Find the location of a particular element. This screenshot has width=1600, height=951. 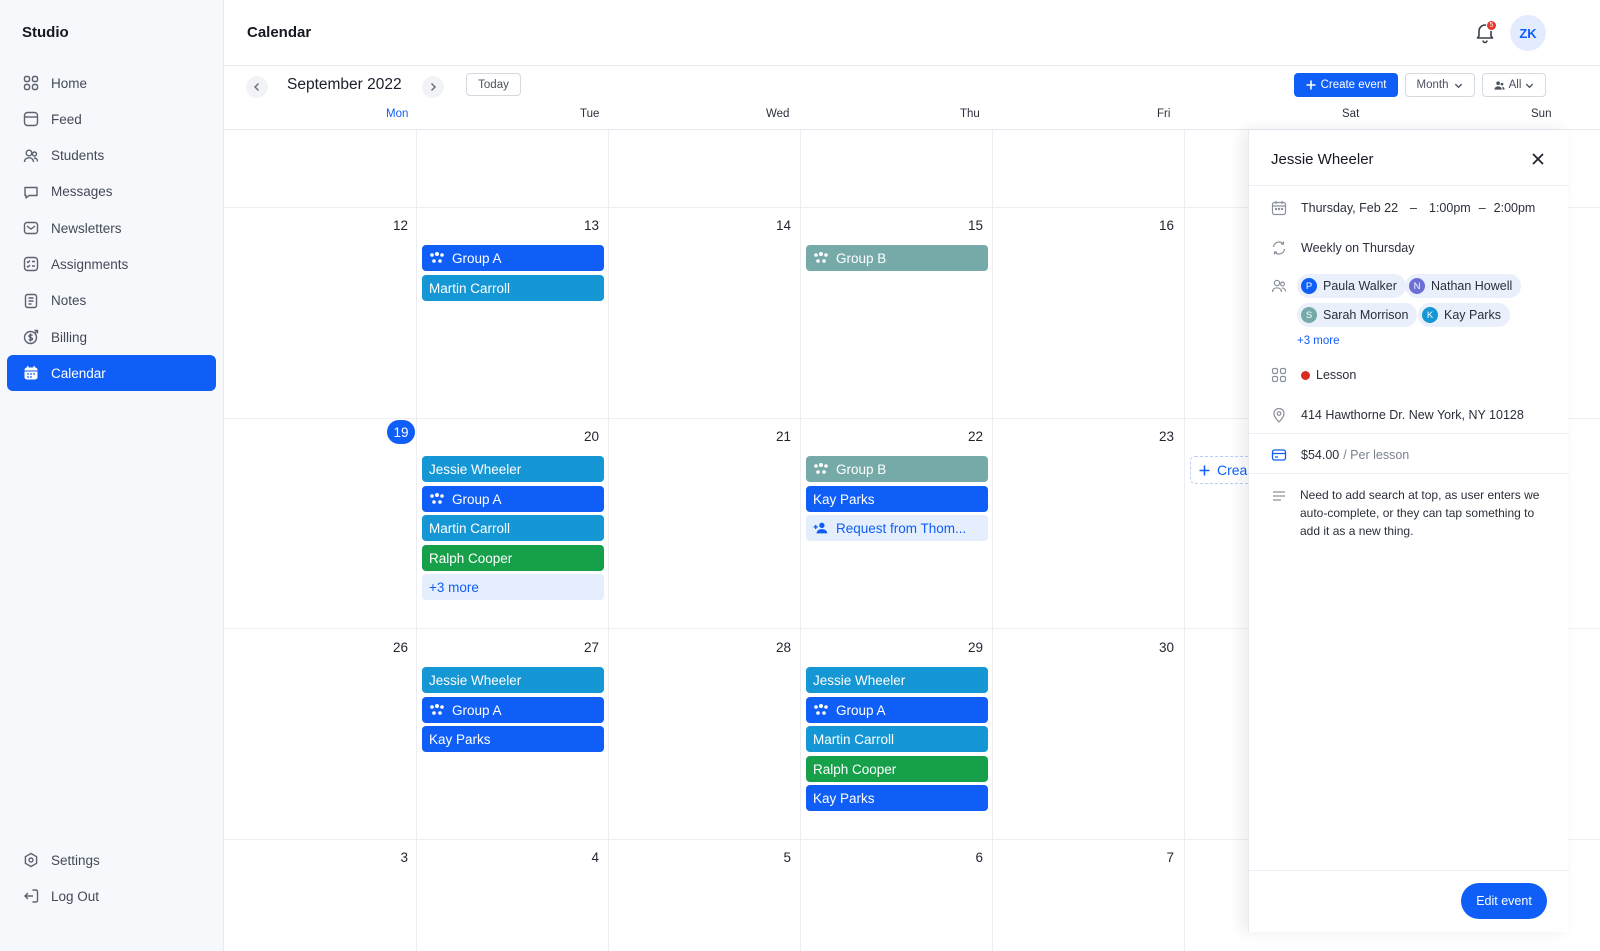

sidebar-item-messages: Messages is located at coordinates (111, 192).